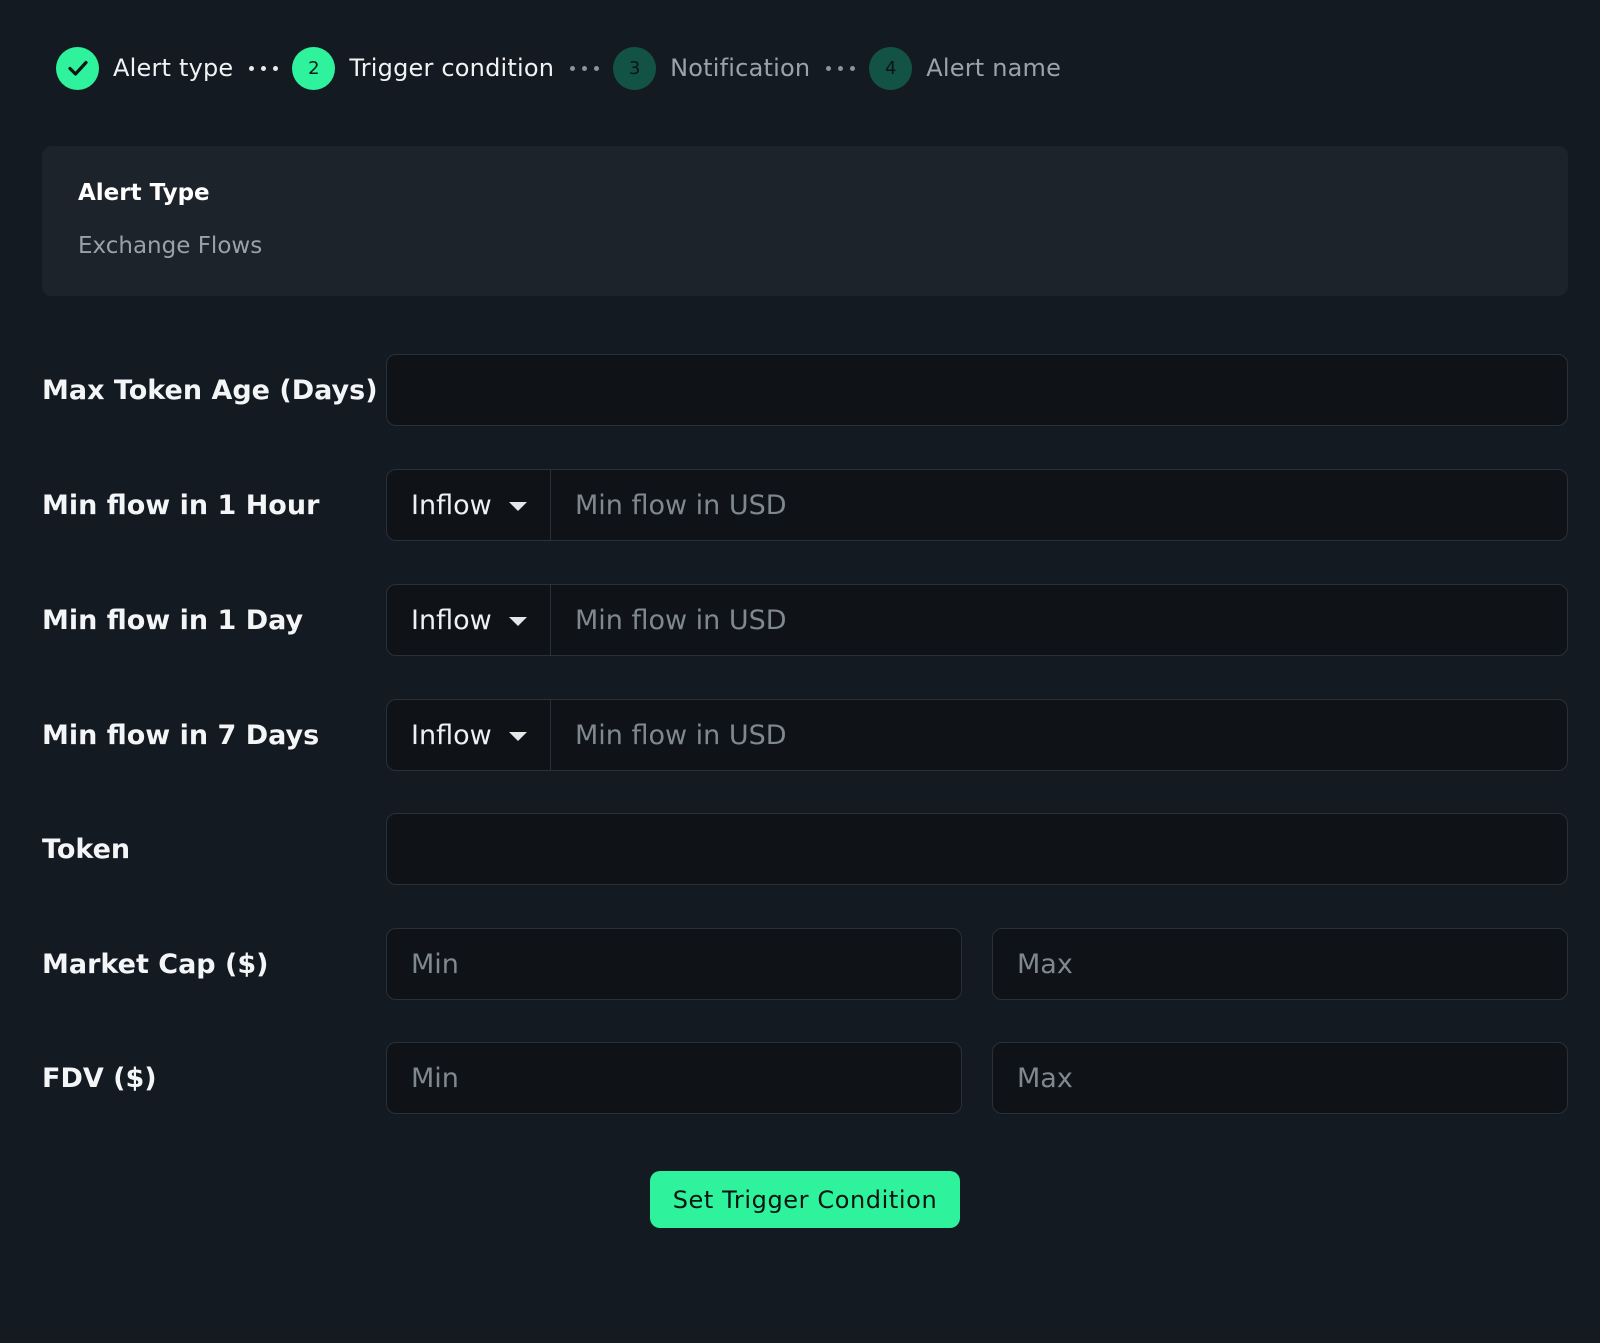 The width and height of the screenshot is (1600, 1343). What do you see at coordinates (674, 964) in the screenshot?
I see `market-cap-min-input` at bounding box center [674, 964].